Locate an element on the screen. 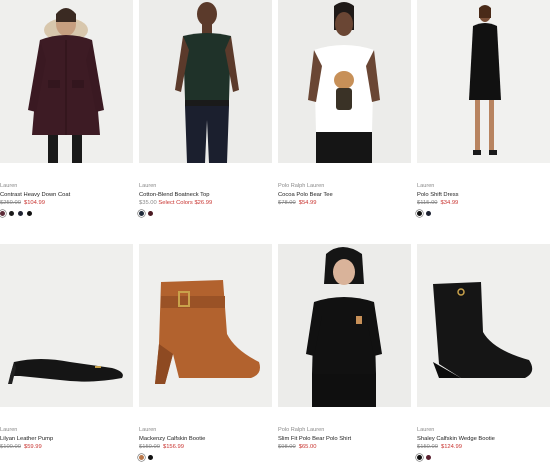 Image resolution: width=550 pixels, height=468 pixels. product-name: Slim Fit Polo Bear Polo Shirt is located at coordinates (344, 439).